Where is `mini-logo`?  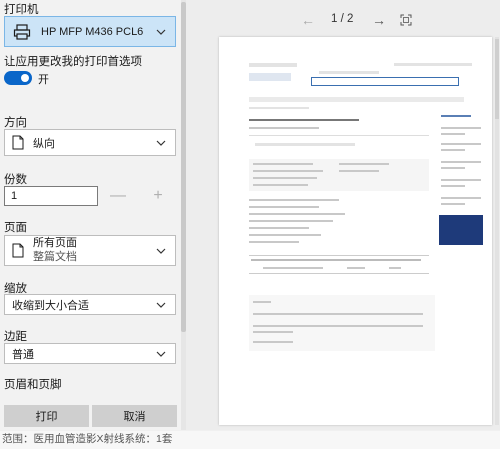
mini-logo is located at coordinates (270, 77).